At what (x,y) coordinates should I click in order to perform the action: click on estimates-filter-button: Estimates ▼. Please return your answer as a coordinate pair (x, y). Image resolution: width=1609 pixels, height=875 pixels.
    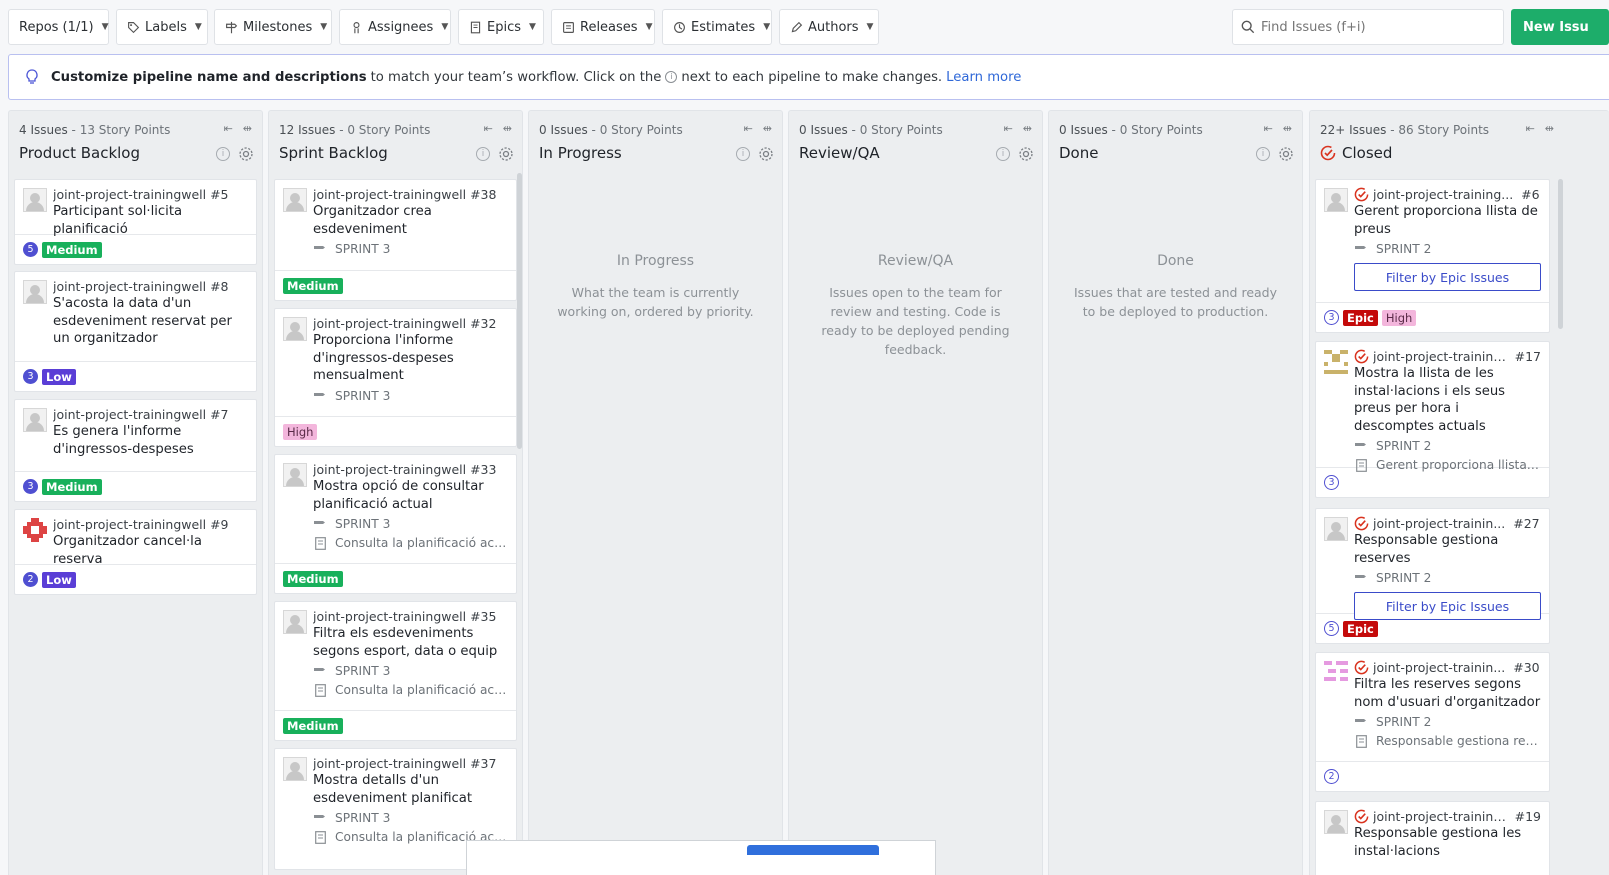
    Looking at the image, I should click on (717, 27).